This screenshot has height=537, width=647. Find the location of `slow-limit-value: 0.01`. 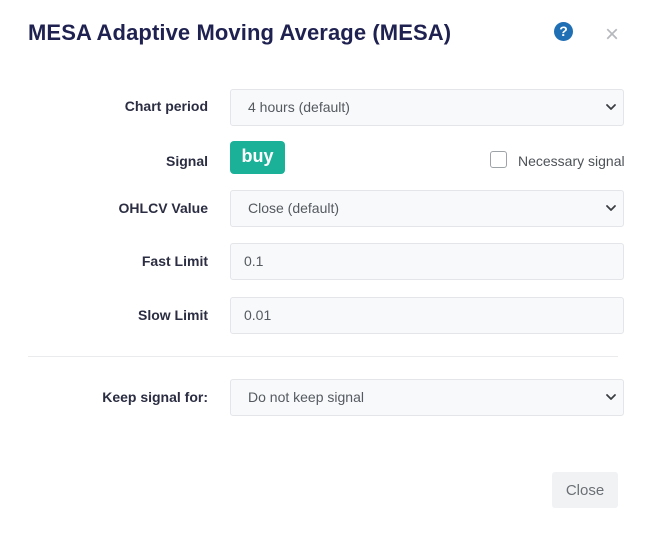

slow-limit-value: 0.01 is located at coordinates (258, 315).